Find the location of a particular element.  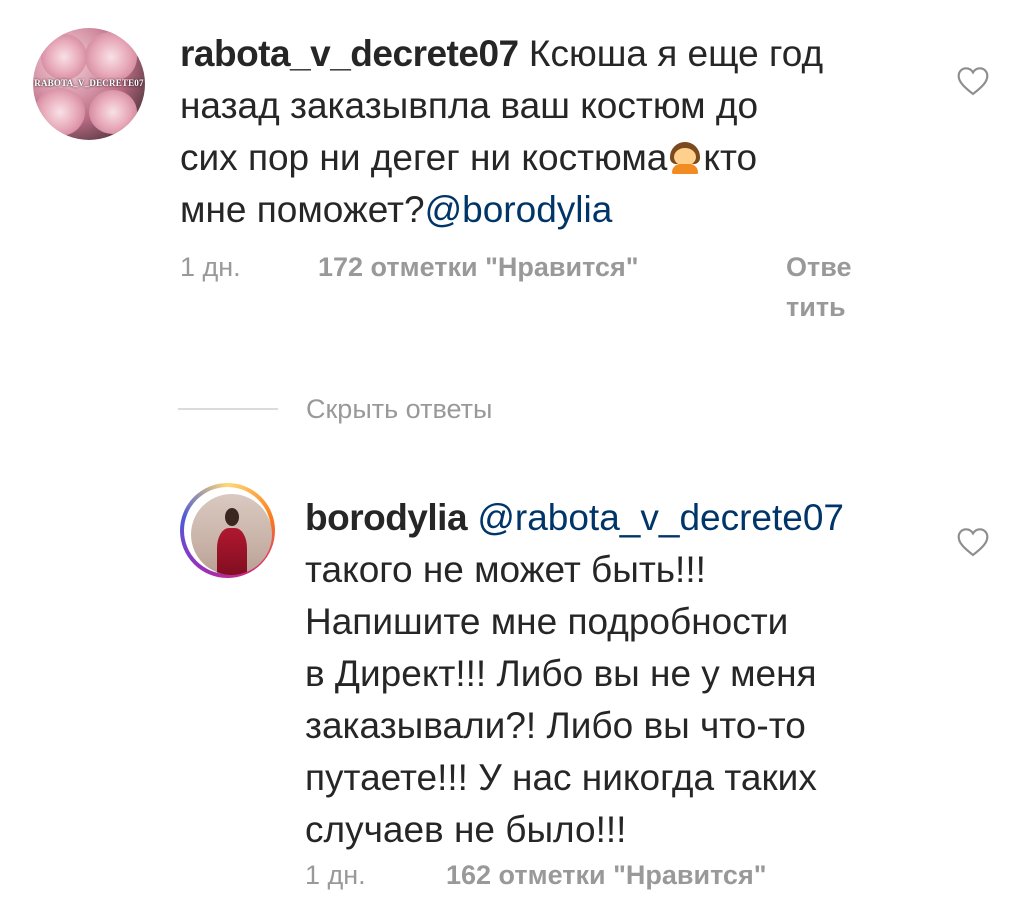

comment-line-part: мне поможет? is located at coordinates (302, 209).